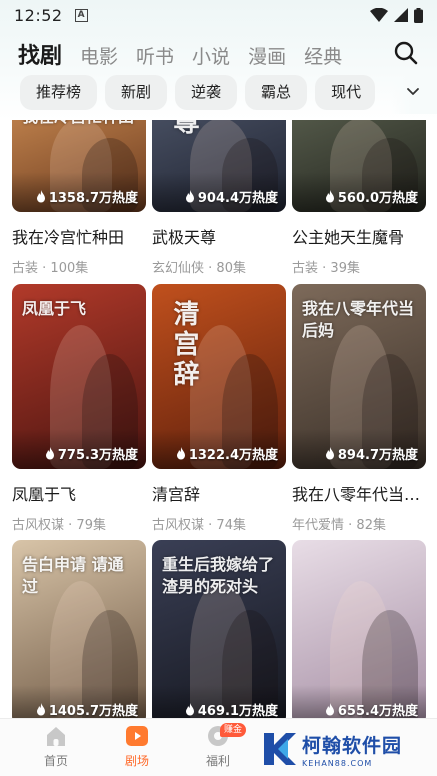 The width and height of the screenshot is (437, 776). I want to click on heat-badge: 1358.7万热度, so click(87, 196).